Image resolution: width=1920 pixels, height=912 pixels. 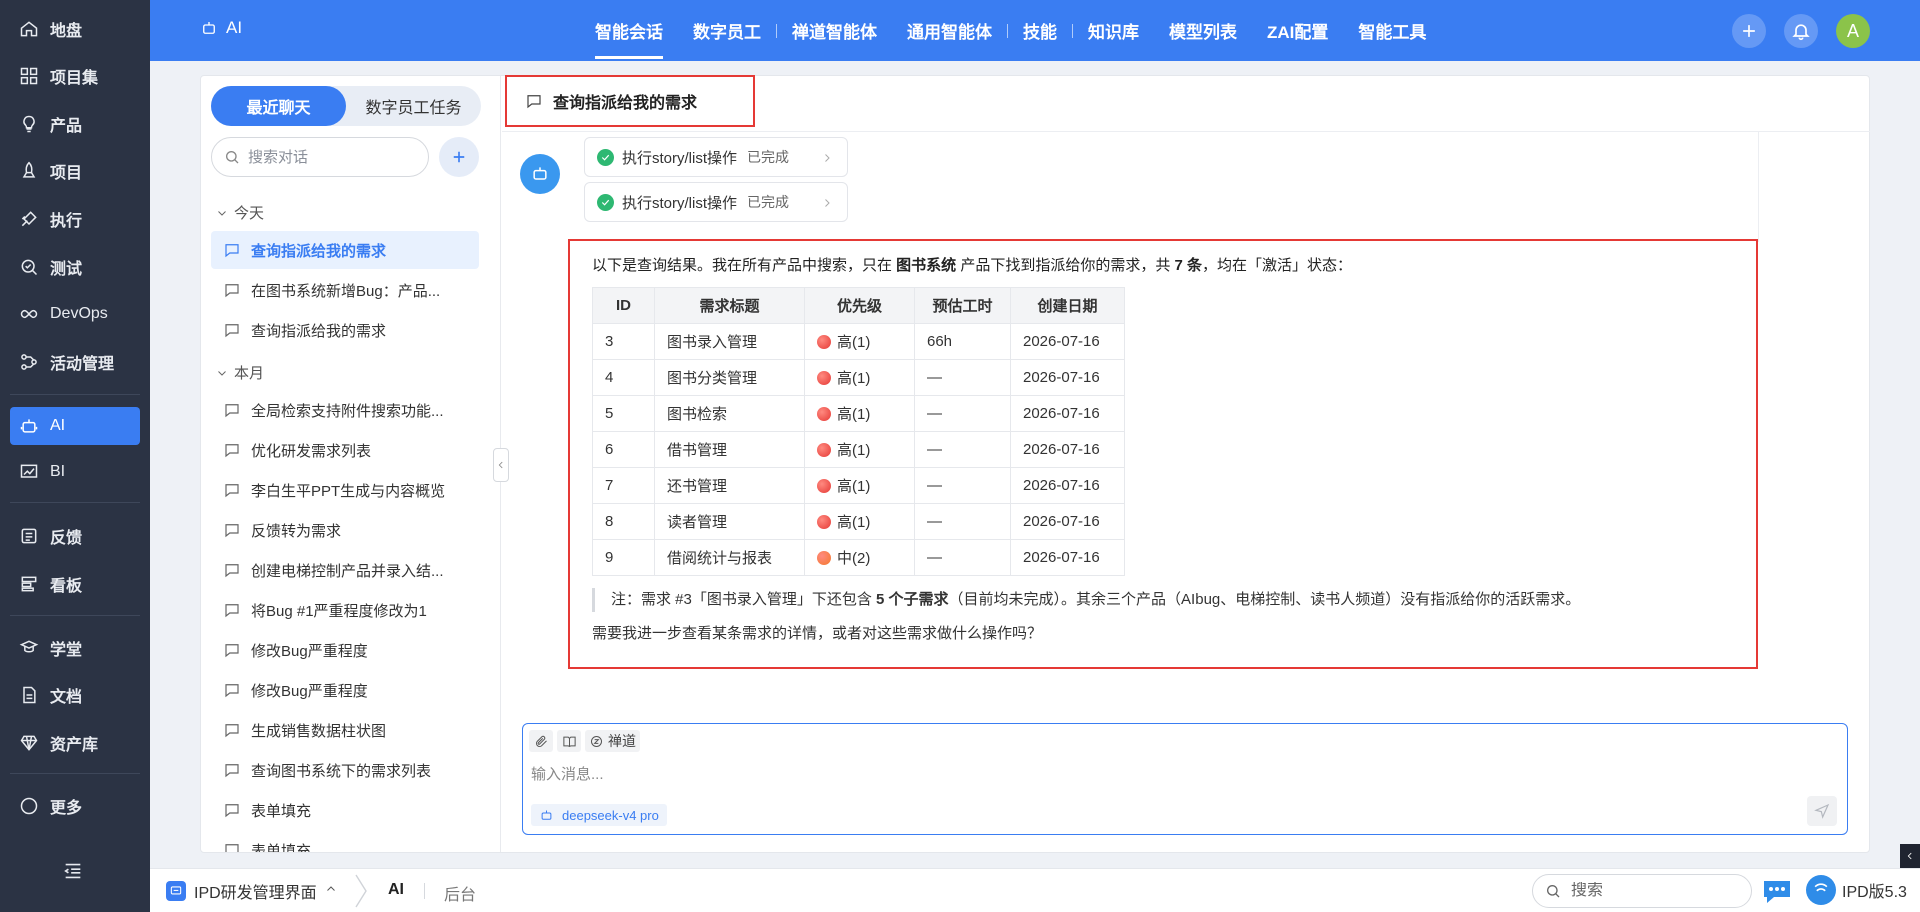 What do you see at coordinates (1113, 30) in the screenshot?
I see `tab-knowledge: 知识库` at bounding box center [1113, 30].